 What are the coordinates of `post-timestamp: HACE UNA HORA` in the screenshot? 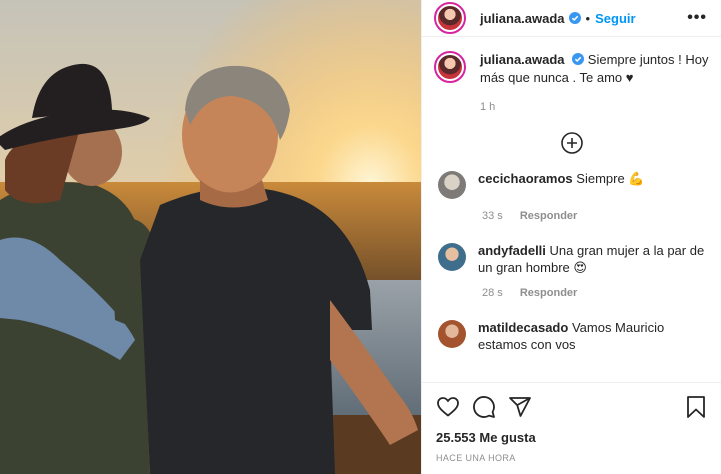 It's located at (476, 458).